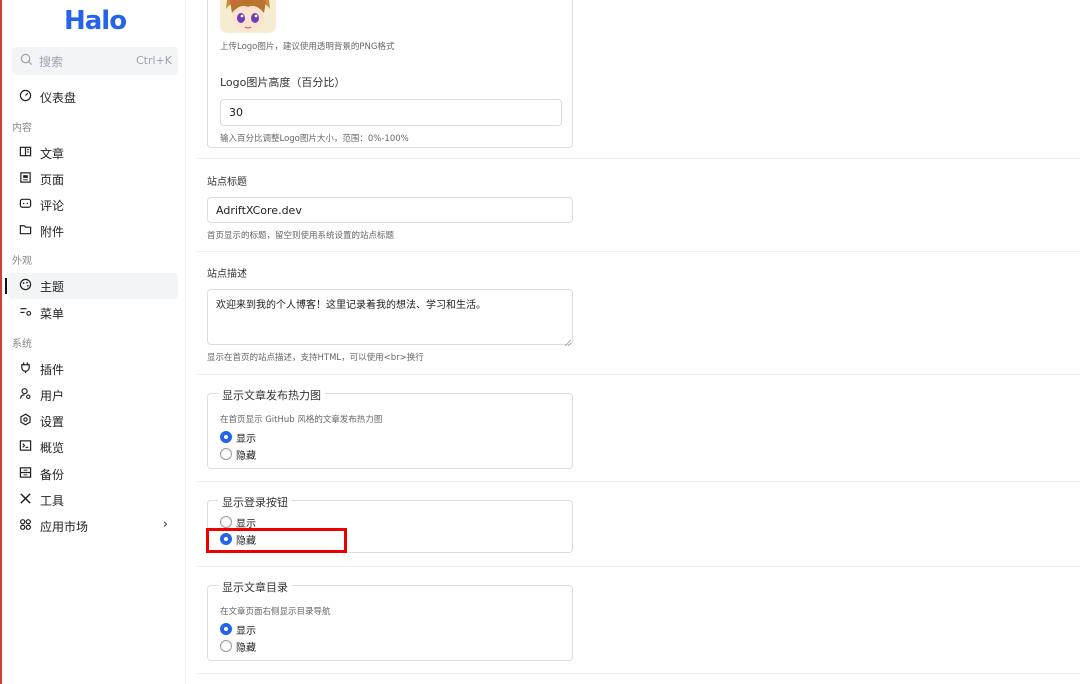 The width and height of the screenshot is (1080, 684). I want to click on sidebar-item-label: 设置, so click(52, 422).